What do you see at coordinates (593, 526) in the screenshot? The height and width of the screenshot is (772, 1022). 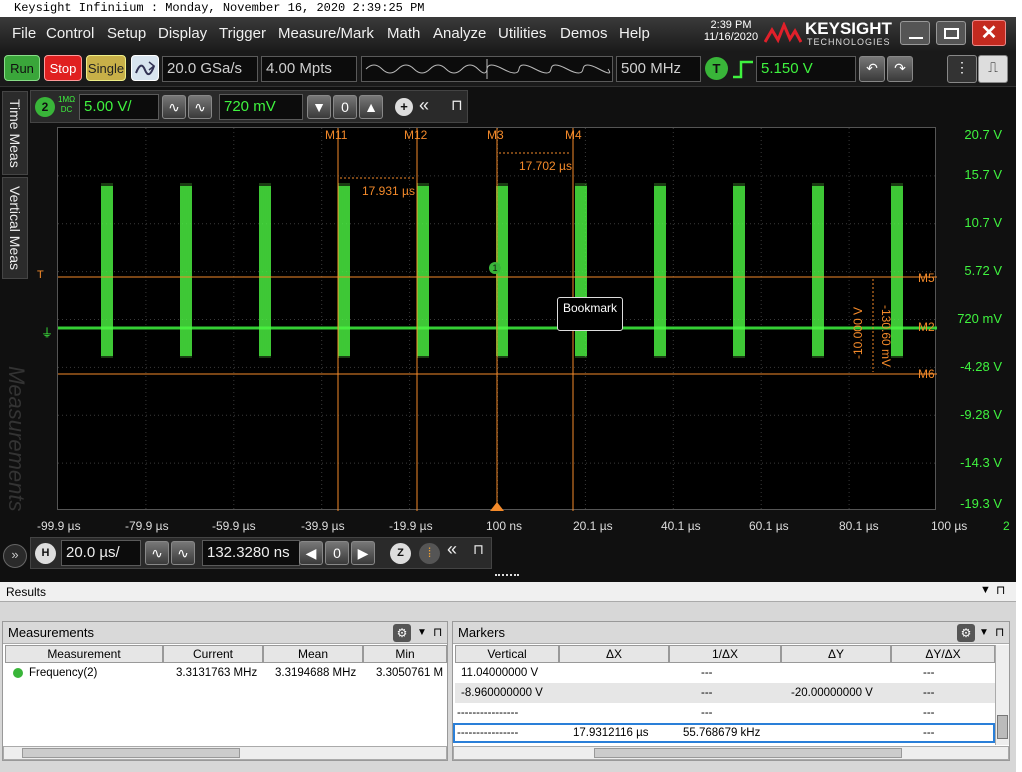 I see `x-label-7: 20.1 µs` at bounding box center [593, 526].